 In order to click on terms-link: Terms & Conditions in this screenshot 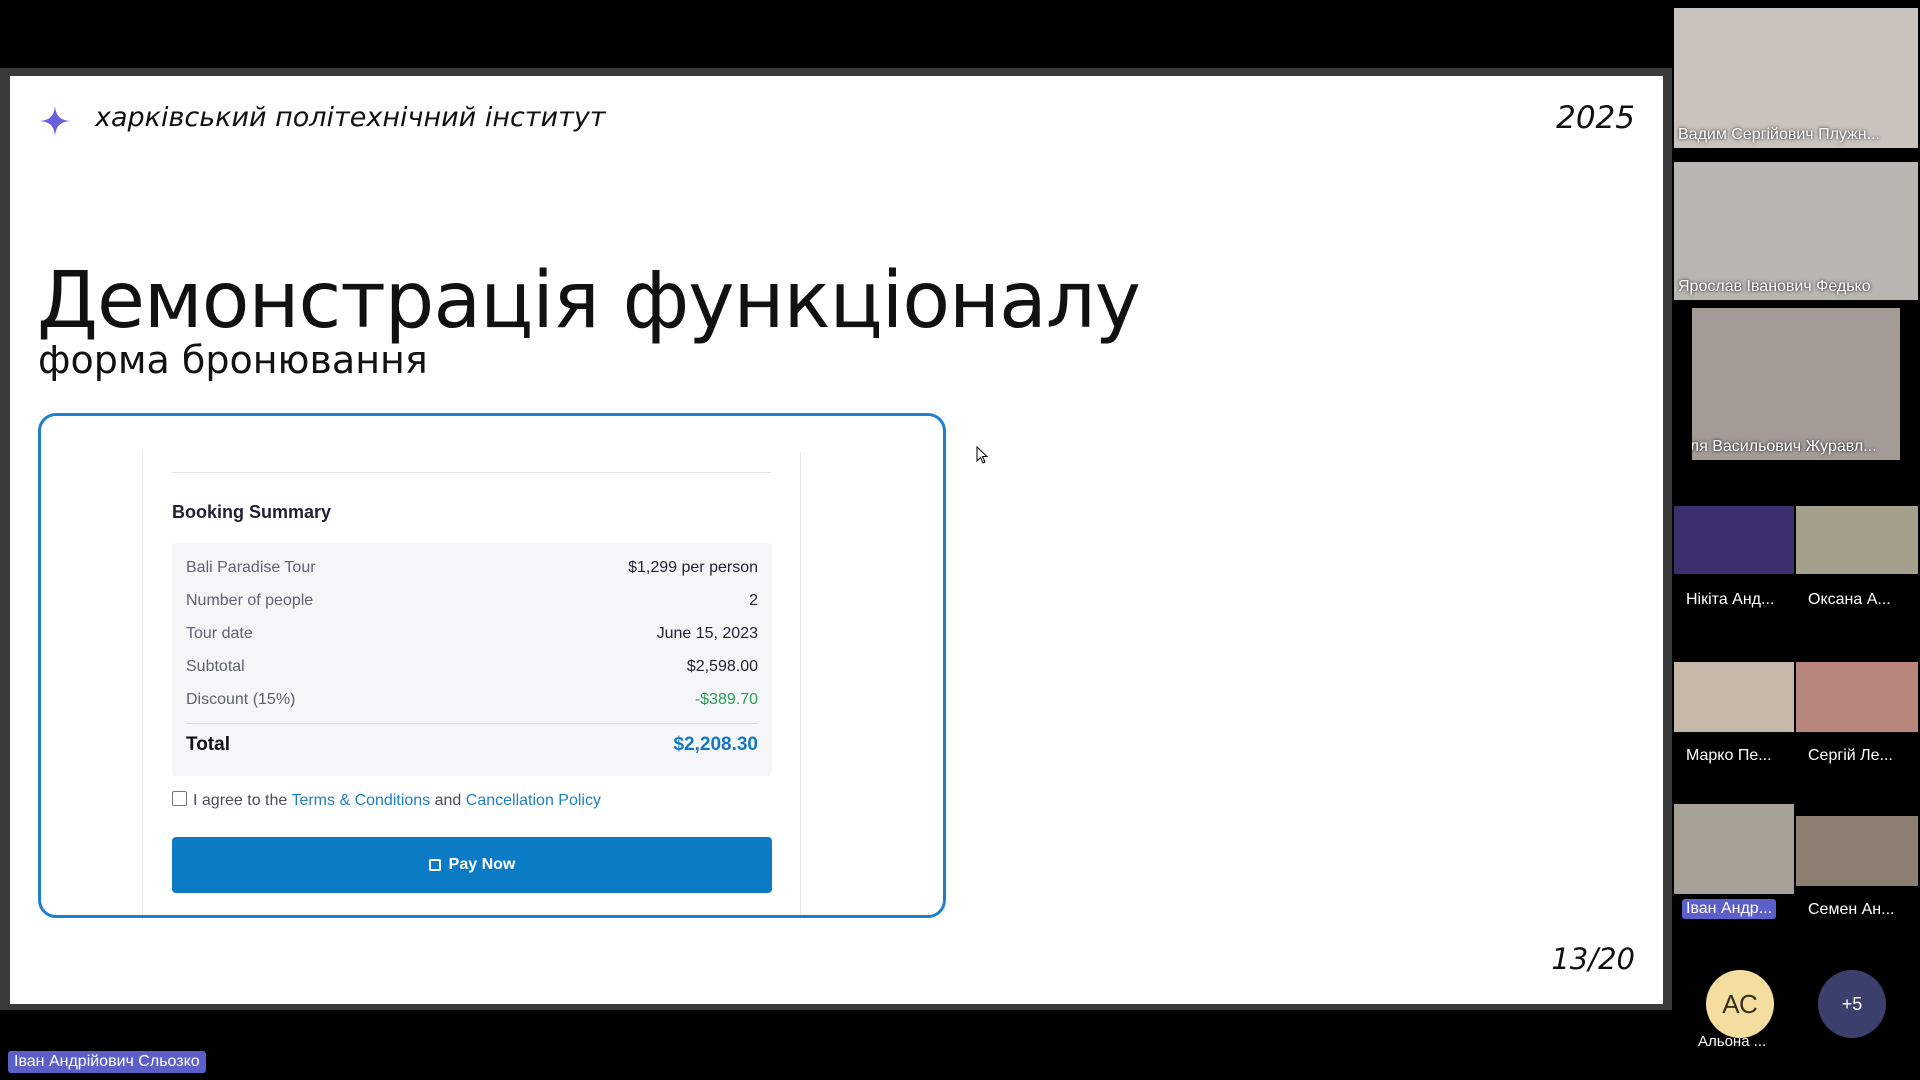, I will do `click(360, 800)`.